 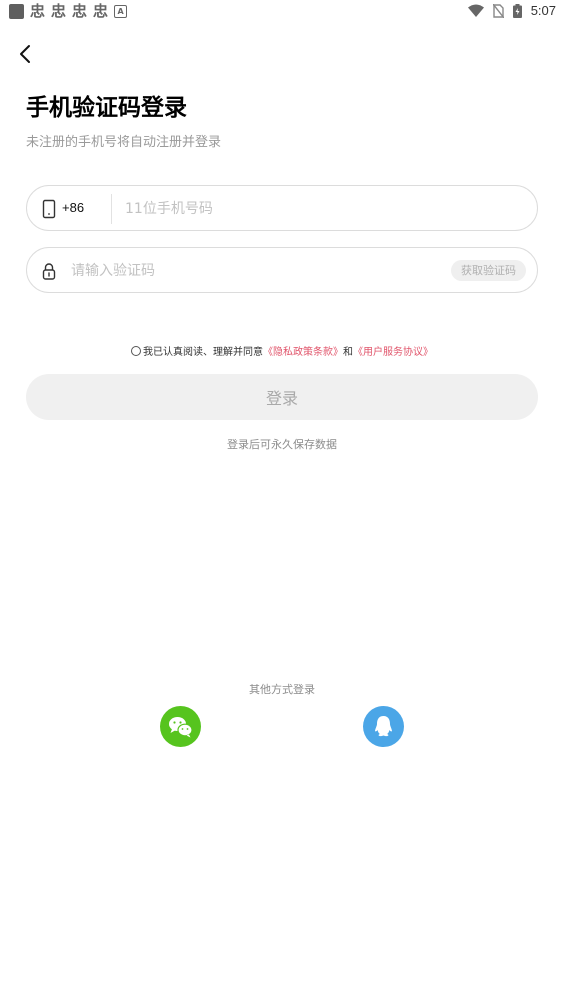 What do you see at coordinates (282, 444) in the screenshot?
I see `save-data-note: 登录后可永久保存数据` at bounding box center [282, 444].